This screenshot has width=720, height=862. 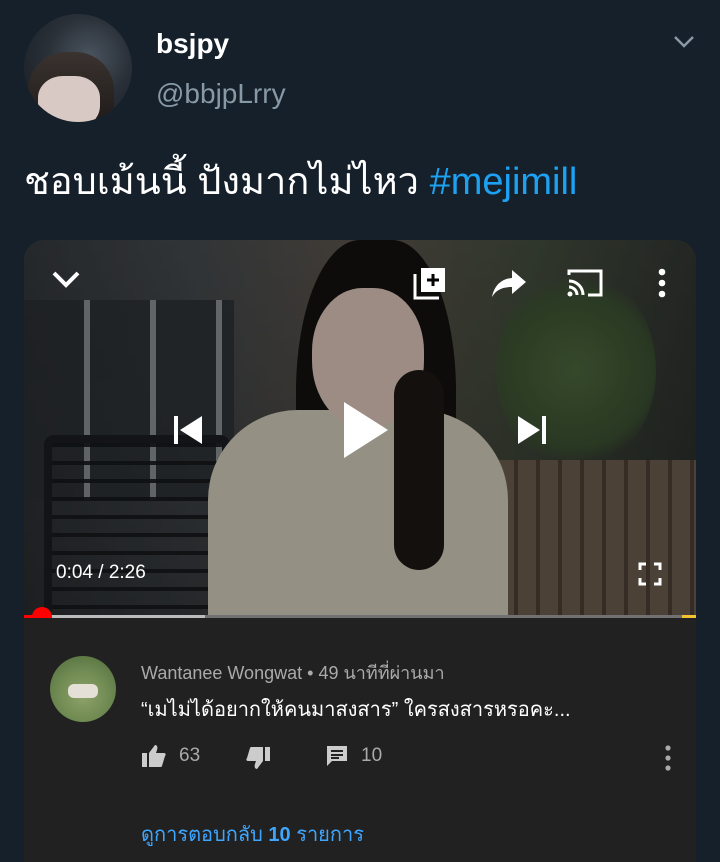 I want to click on display-name: bsjpy, so click(x=192, y=44).